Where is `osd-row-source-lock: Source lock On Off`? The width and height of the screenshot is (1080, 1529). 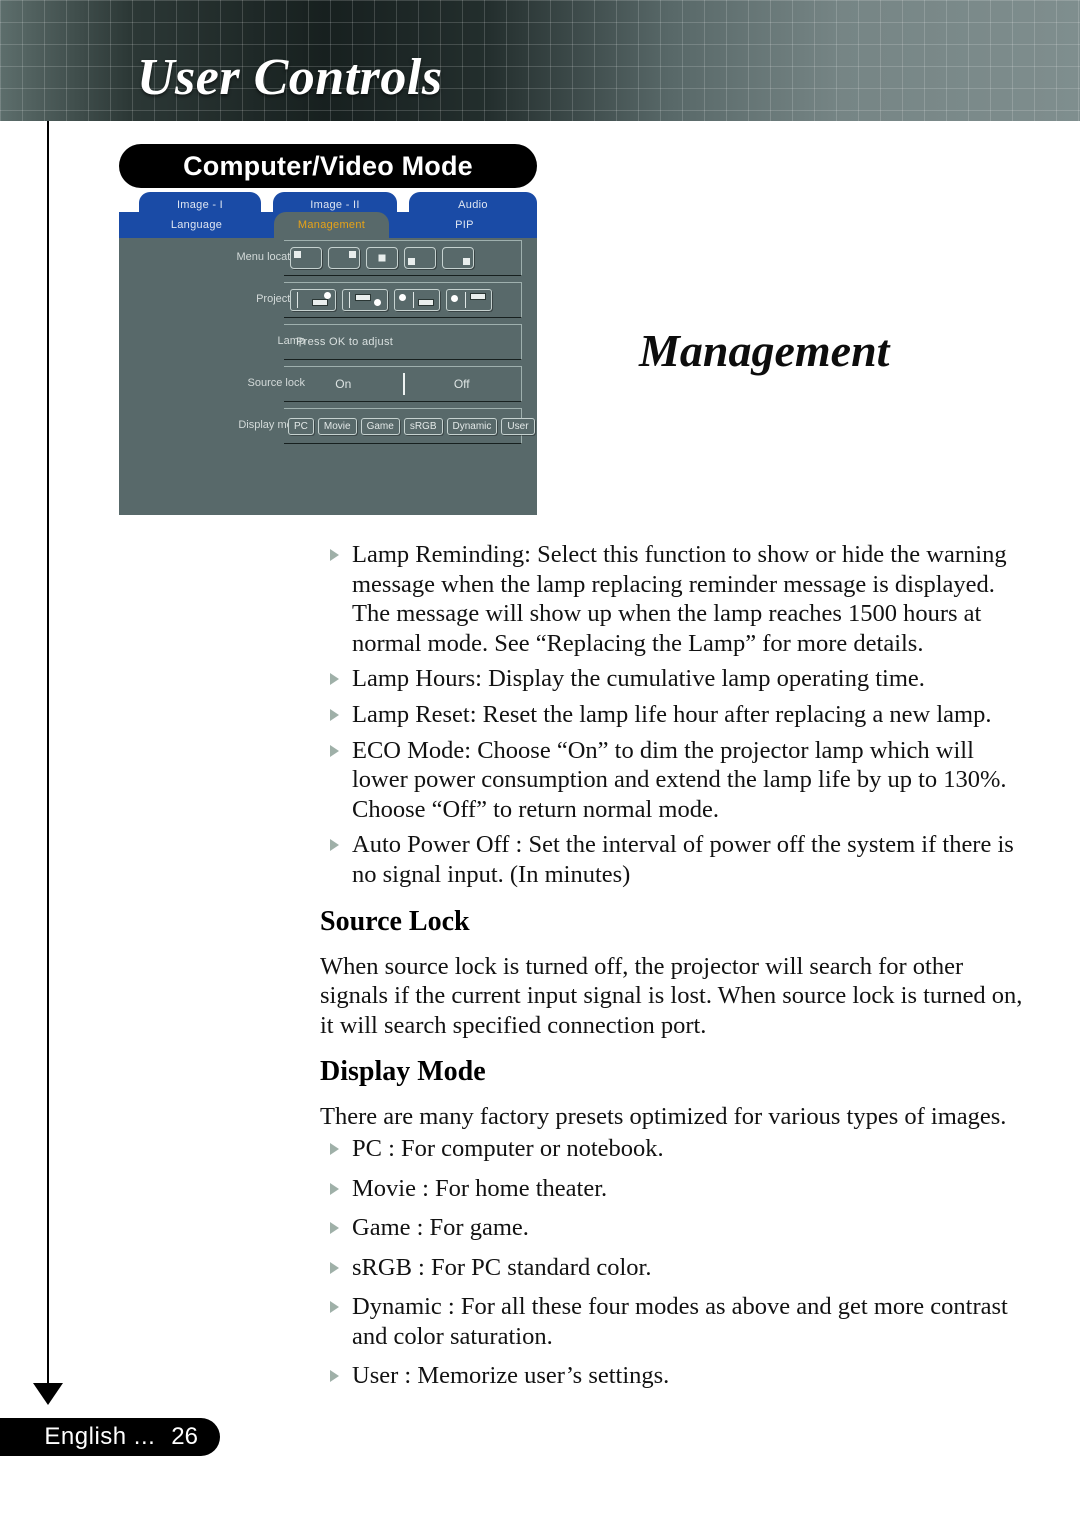 osd-row-source-lock: Source lock On Off is located at coordinates (328, 385).